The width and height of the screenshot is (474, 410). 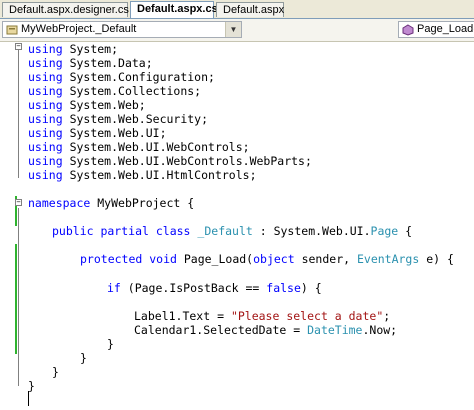 What do you see at coordinates (163, 175) in the screenshot?
I see `using-text: System.Web.UI.HtmlControls;` at bounding box center [163, 175].